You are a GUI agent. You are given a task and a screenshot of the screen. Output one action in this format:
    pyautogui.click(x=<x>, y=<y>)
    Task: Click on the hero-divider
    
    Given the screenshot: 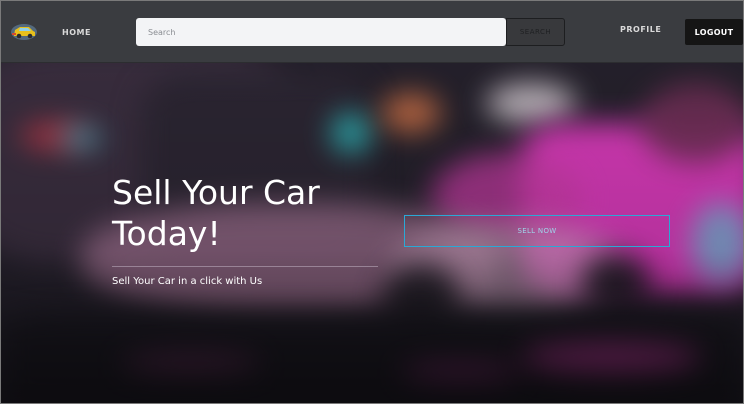 What is the action you would take?
    pyautogui.click(x=245, y=266)
    